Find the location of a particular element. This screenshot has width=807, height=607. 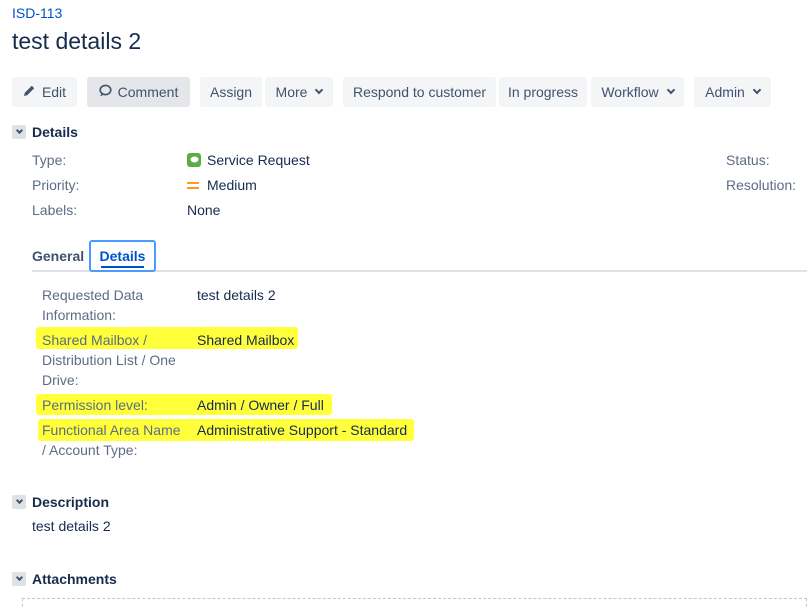

labels-value: None is located at coordinates (204, 210).